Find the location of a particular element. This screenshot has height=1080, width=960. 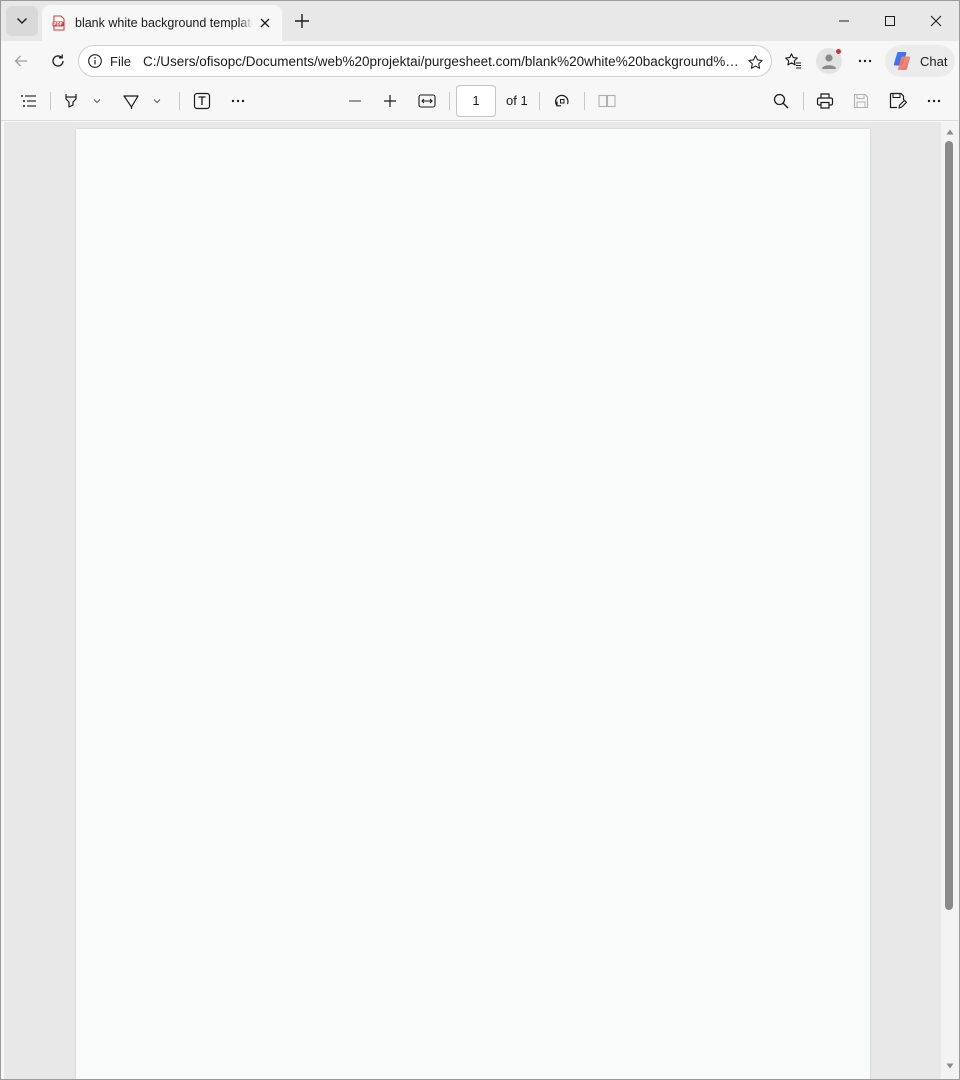

highlight-button is located at coordinates (71, 101).